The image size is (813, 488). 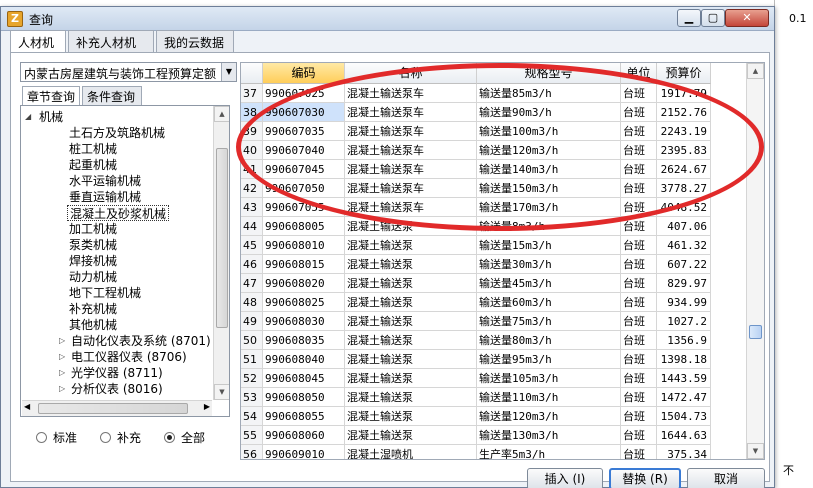 I want to click on table-row: 39 990607035 混凝土输送泵车 输送量100m3/h 台班 2243.19, so click(x=493, y=131).